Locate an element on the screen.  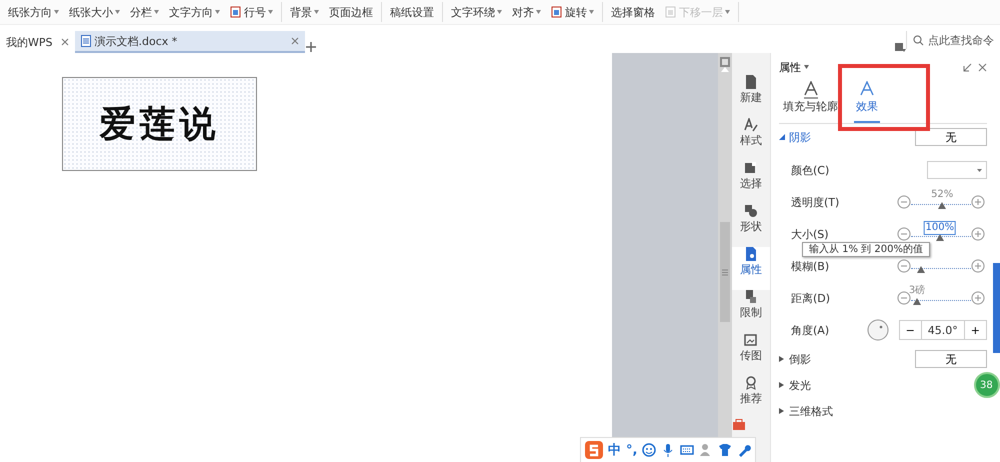
color-dropdown is located at coordinates (957, 170).